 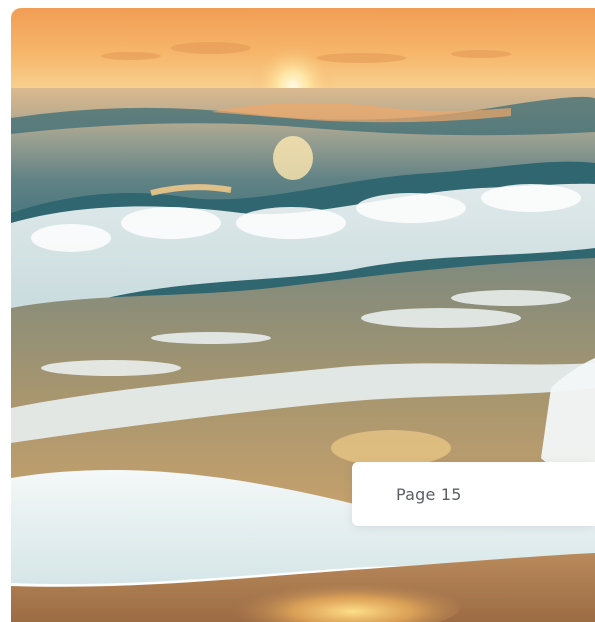 What do you see at coordinates (293, 158) in the screenshot?
I see `sun-reflection` at bounding box center [293, 158].